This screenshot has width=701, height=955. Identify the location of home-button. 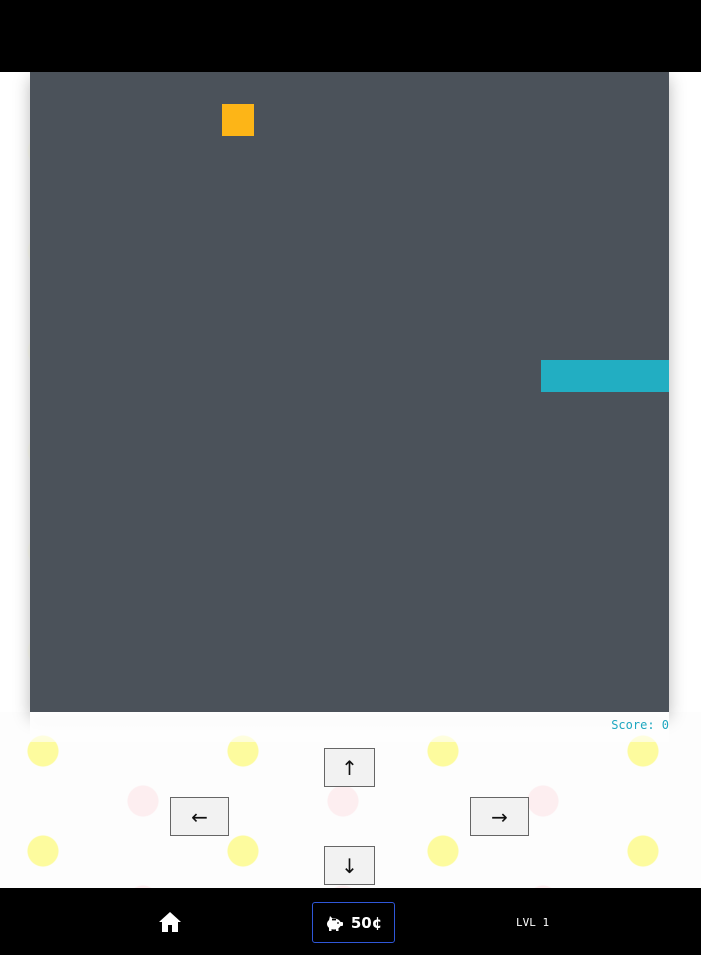
(170, 922).